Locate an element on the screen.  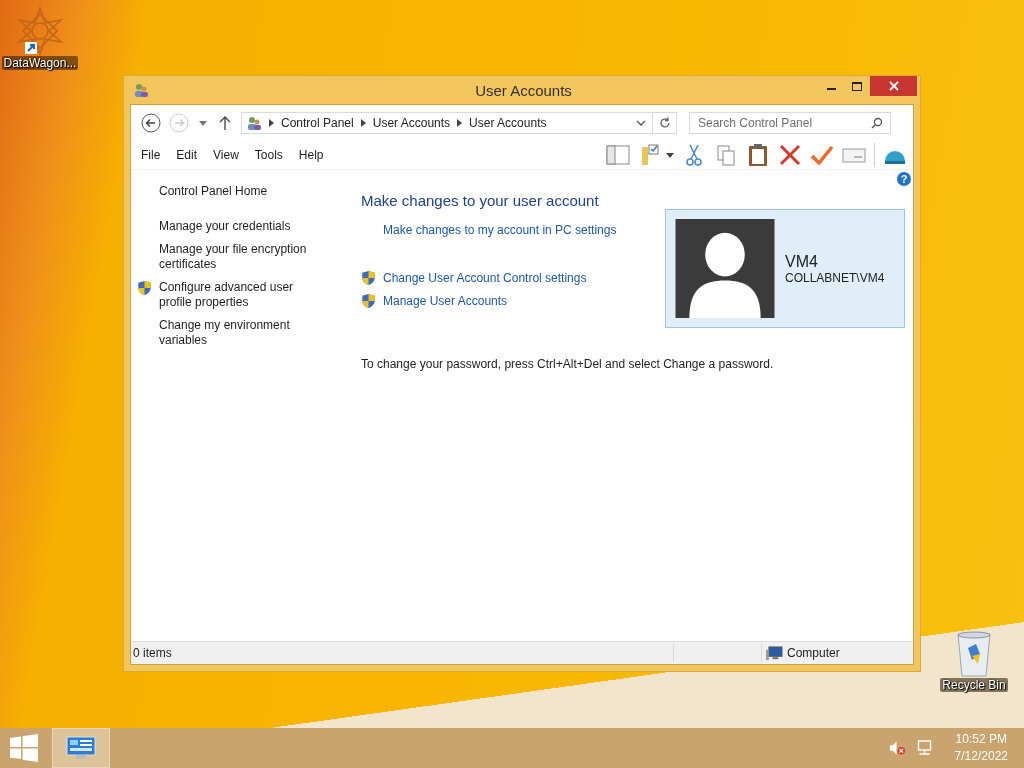
sidebar-link: Control Panel Home is located at coordinates (213, 191).